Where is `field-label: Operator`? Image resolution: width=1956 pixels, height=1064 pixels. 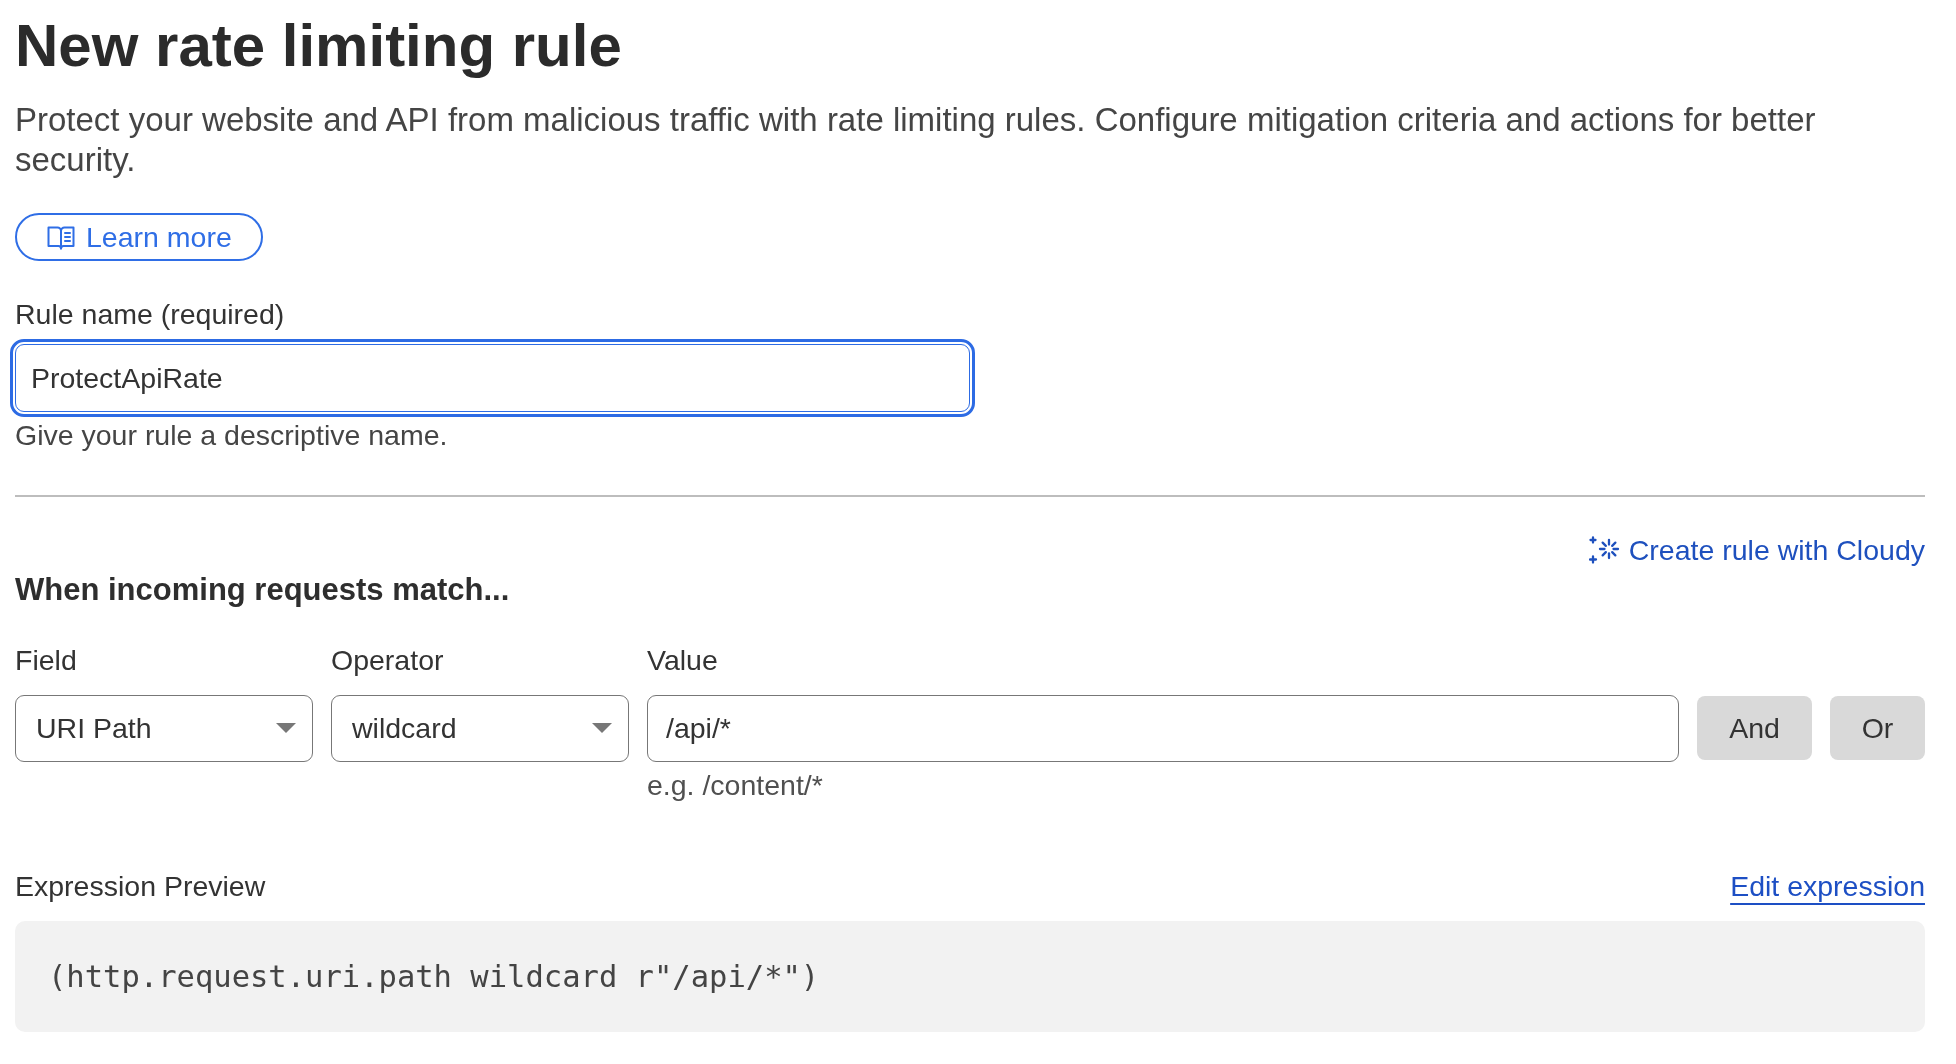 field-label: Operator is located at coordinates (388, 660).